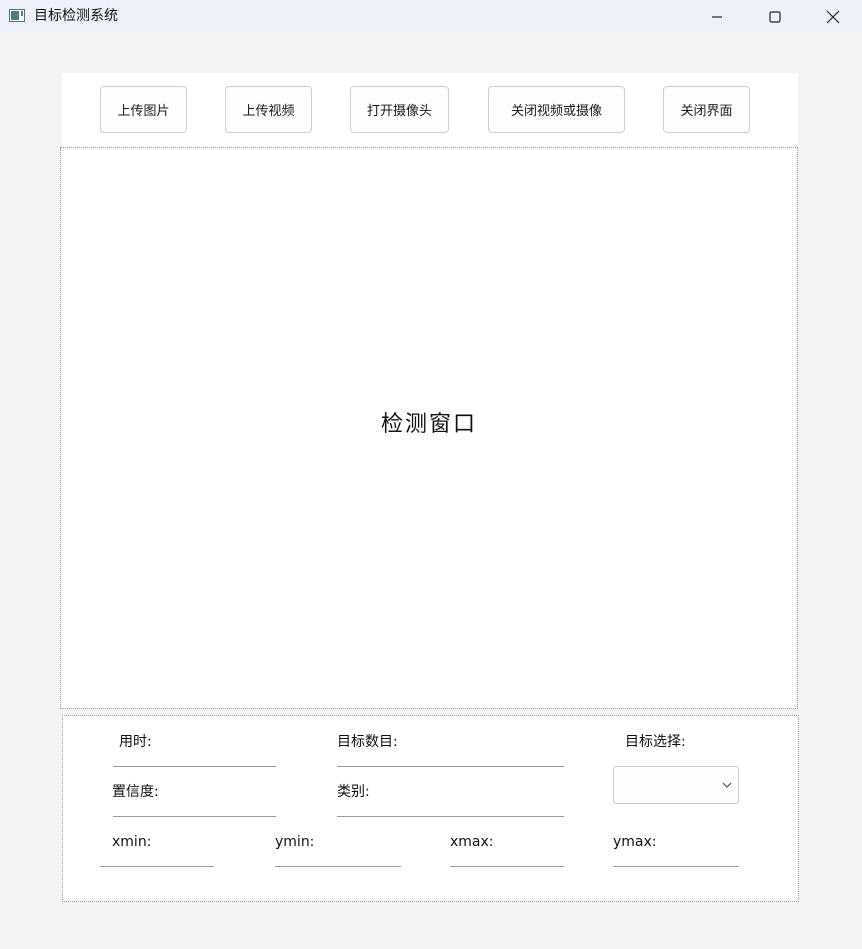 The height and width of the screenshot is (949, 862). I want to click on close-video-camera-button: 关闭视频或摄像, so click(556, 109).